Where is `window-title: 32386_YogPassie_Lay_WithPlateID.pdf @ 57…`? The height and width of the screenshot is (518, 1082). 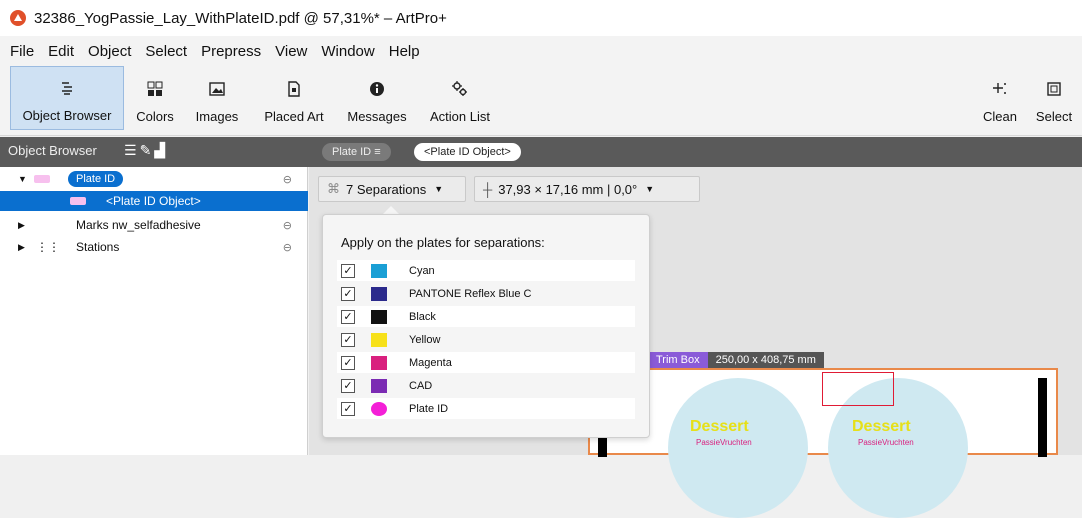
window-title: 32386_YogPassie_Lay_WithPlateID.pdf @ 57… is located at coordinates (240, 18).